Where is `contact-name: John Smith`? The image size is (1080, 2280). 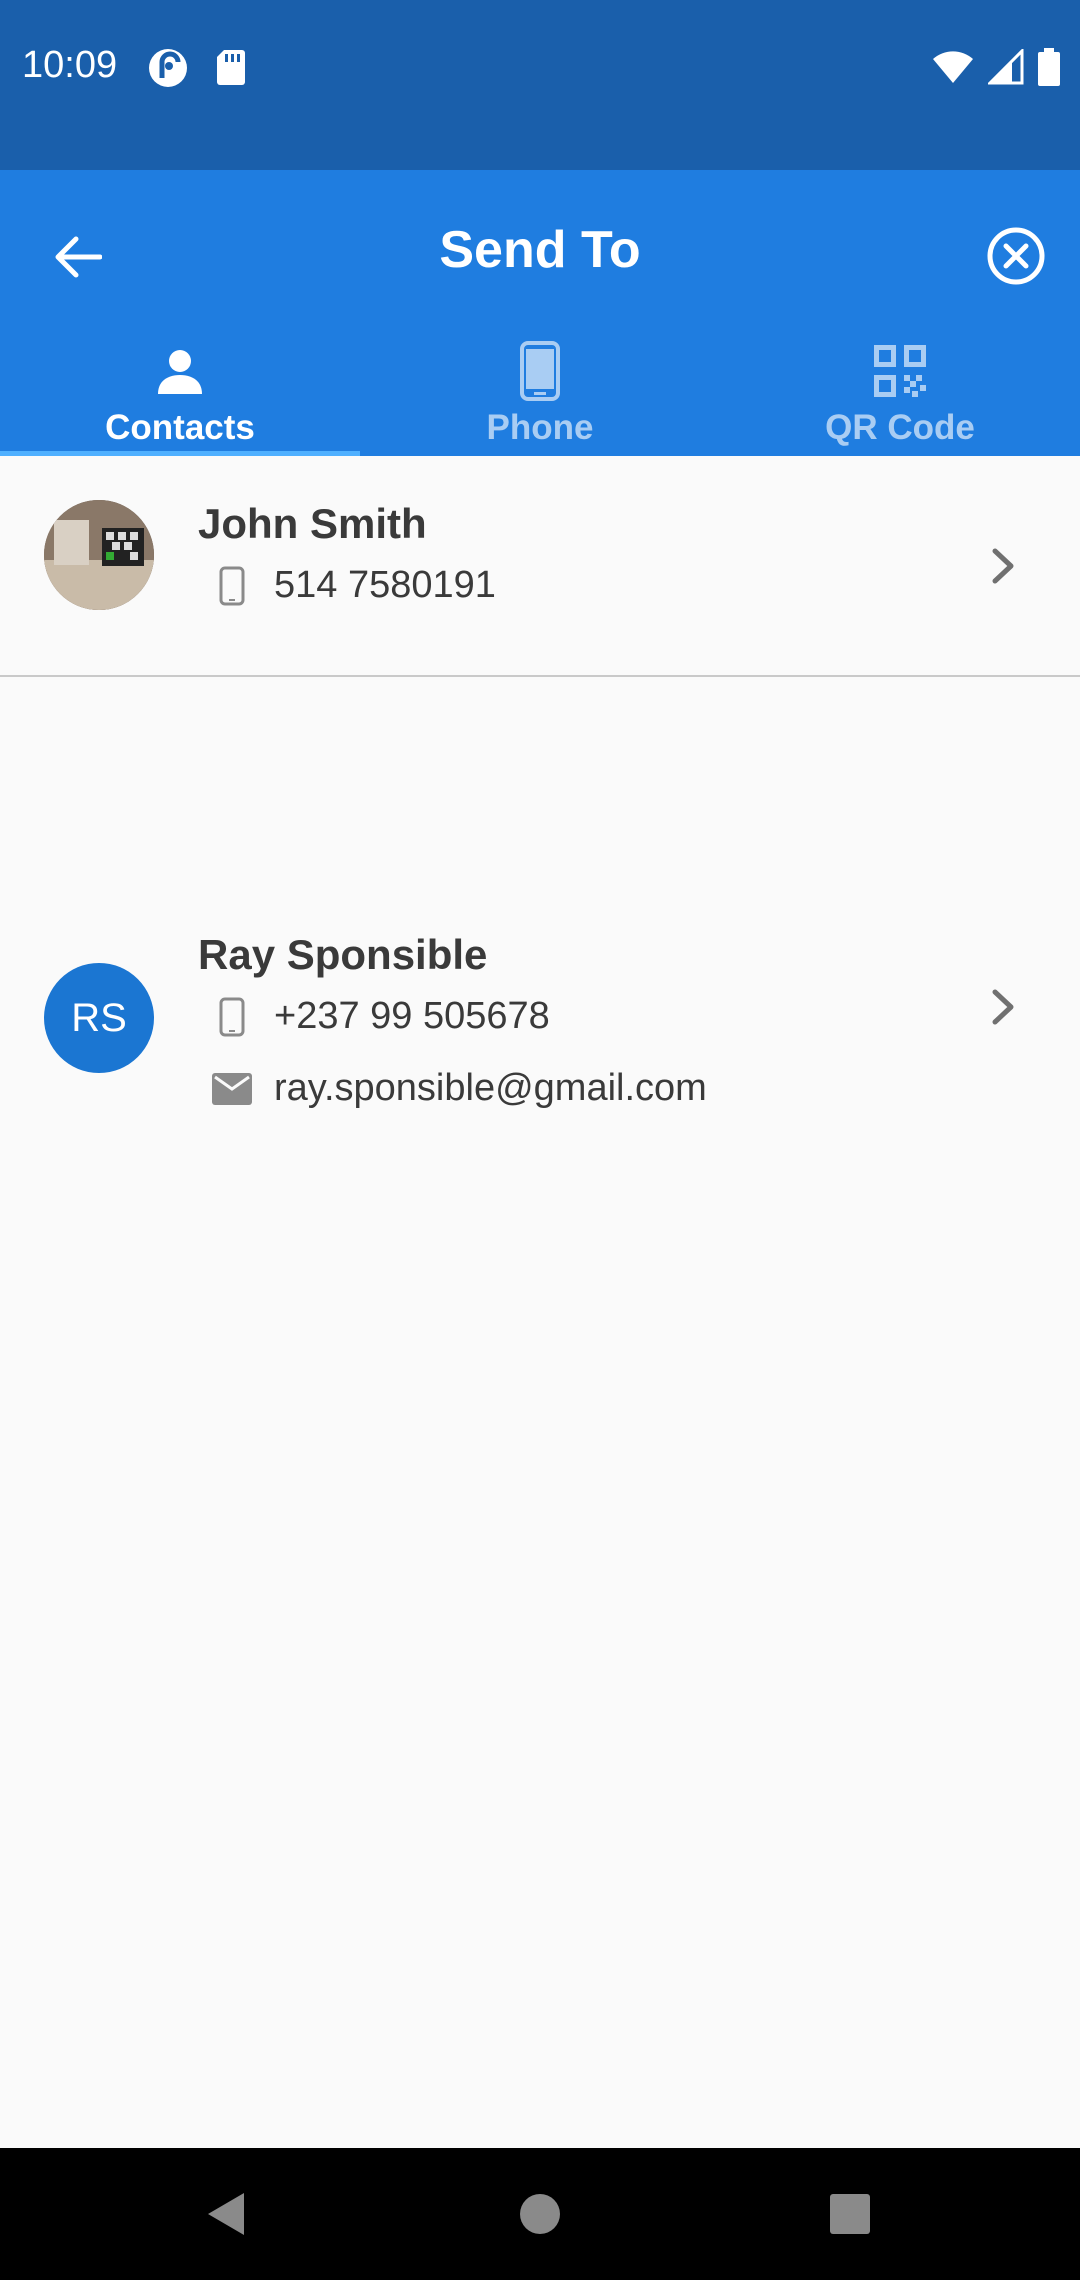 contact-name: John Smith is located at coordinates (312, 523).